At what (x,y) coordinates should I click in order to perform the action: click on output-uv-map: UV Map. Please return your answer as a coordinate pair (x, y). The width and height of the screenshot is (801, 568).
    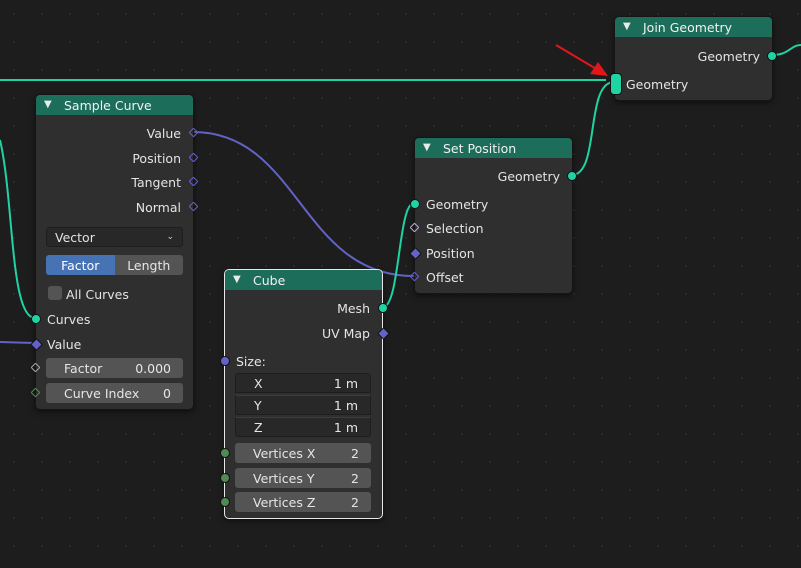
    Looking at the image, I should click on (346, 333).